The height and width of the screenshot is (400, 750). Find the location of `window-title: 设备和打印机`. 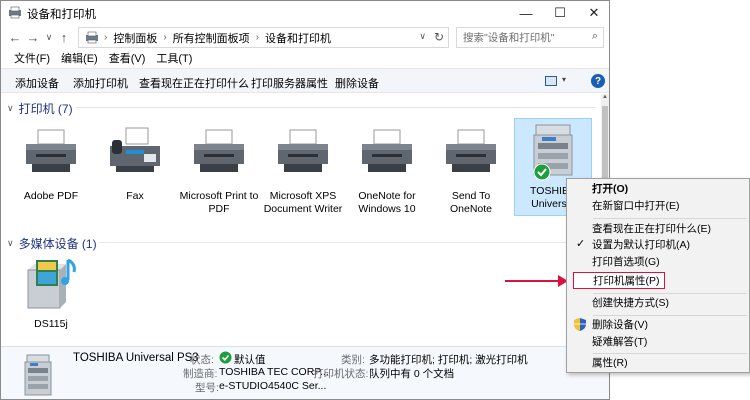

window-title: 设备和打印机 is located at coordinates (61, 15).